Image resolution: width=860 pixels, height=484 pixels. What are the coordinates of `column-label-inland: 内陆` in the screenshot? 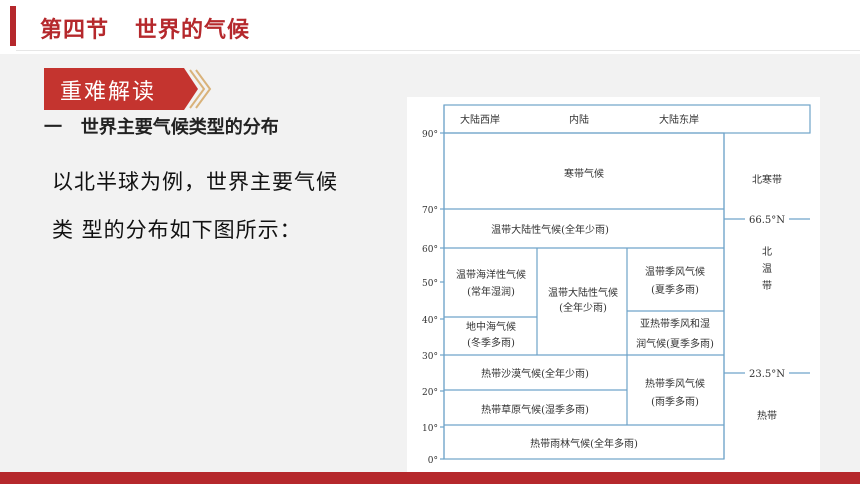 It's located at (579, 119).